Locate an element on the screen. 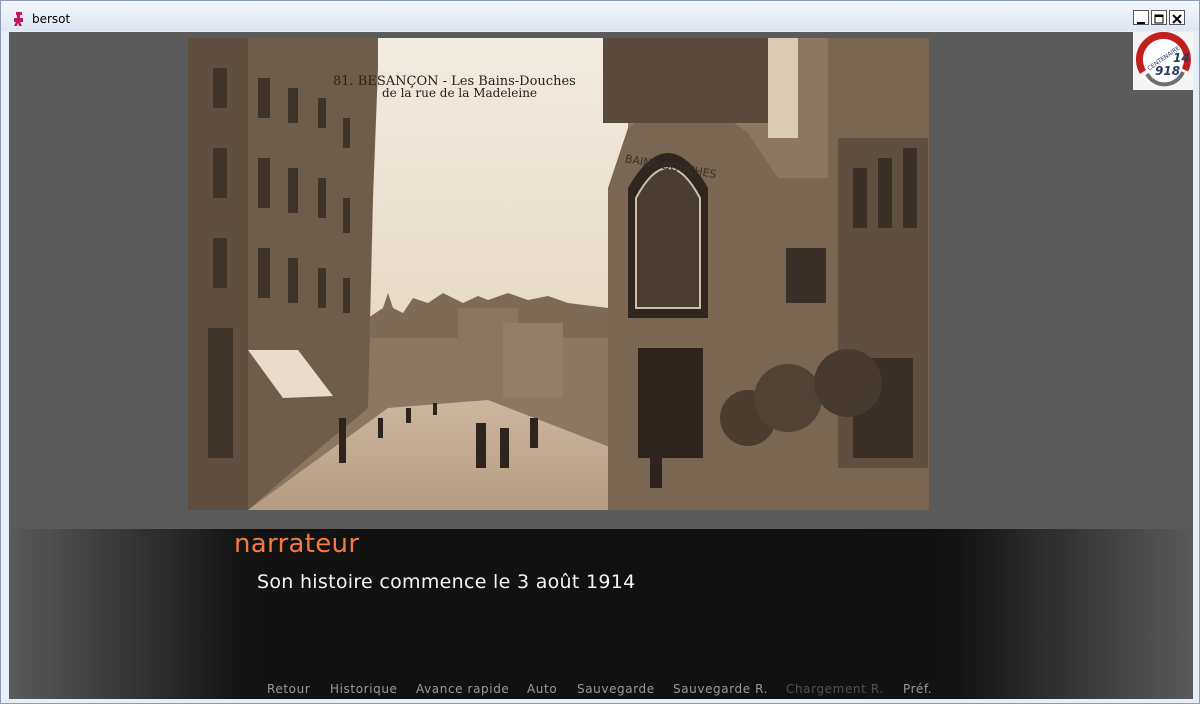  quick-menu-back: Retour is located at coordinates (288, 689).